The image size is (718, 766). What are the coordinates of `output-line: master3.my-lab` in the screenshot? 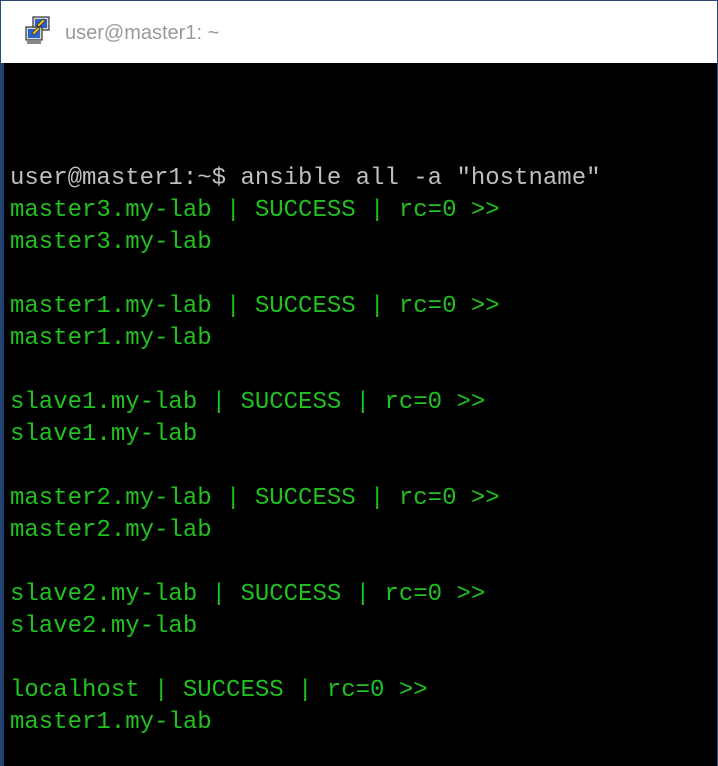 It's located at (111, 242).